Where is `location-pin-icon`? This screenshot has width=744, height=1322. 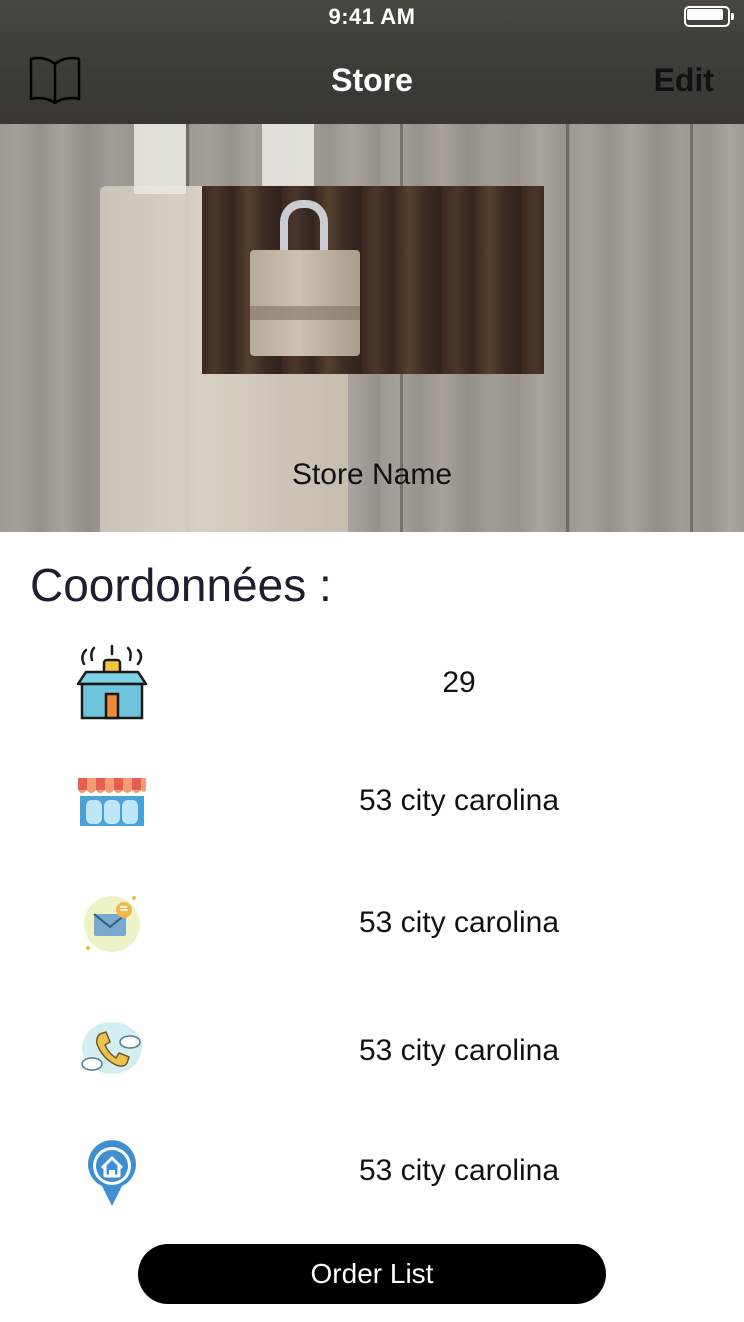 location-pin-icon is located at coordinates (112, 1170).